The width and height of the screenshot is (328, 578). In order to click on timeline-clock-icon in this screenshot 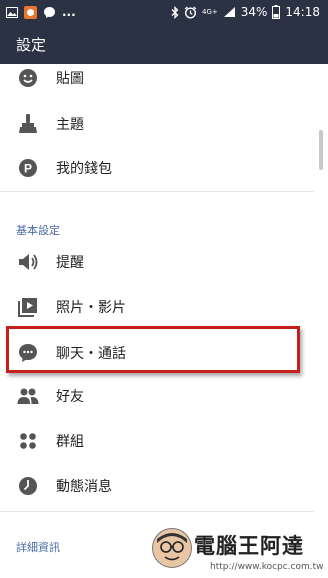, I will do `click(28, 486)`.